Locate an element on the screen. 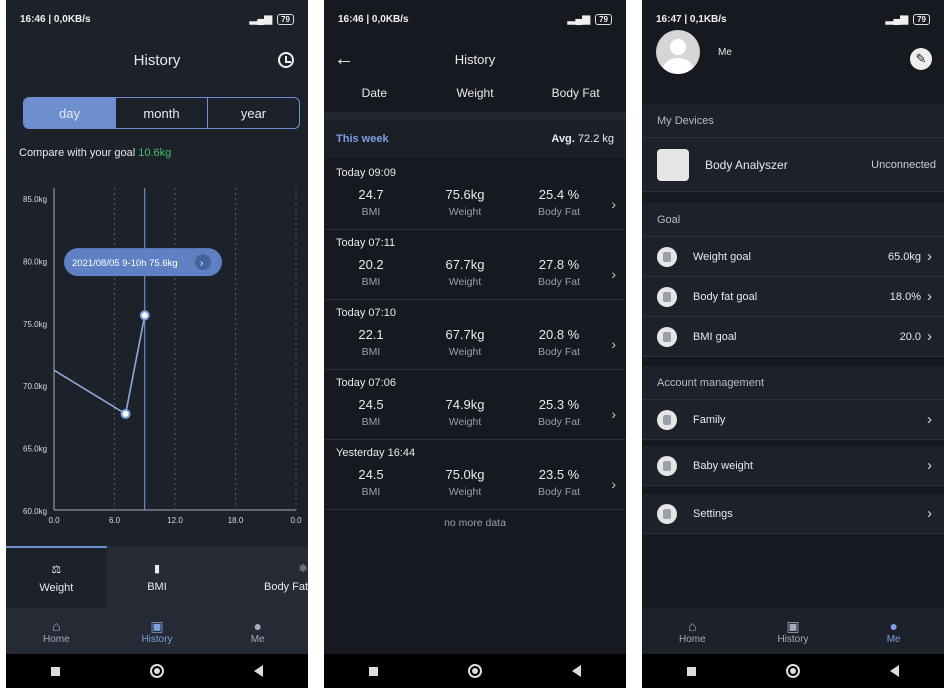 The height and width of the screenshot is (688, 944). weight-goal-row: Weight goal 65.0kg › is located at coordinates (793, 257).